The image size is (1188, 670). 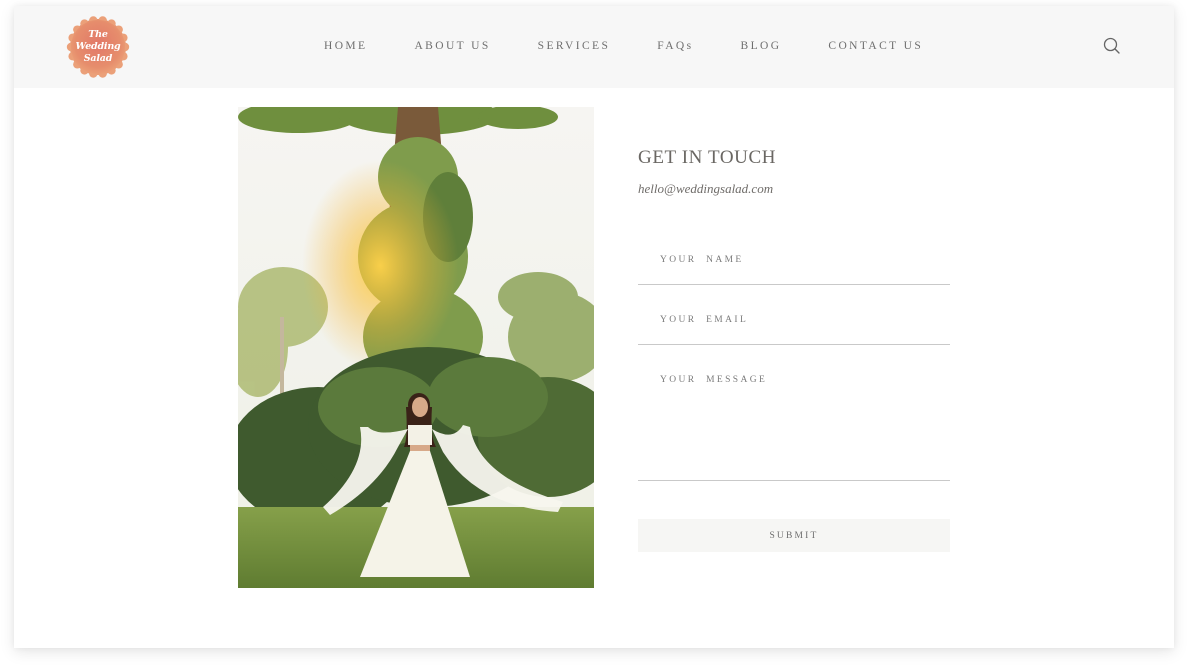 I want to click on email-input, so click(x=794, y=320).